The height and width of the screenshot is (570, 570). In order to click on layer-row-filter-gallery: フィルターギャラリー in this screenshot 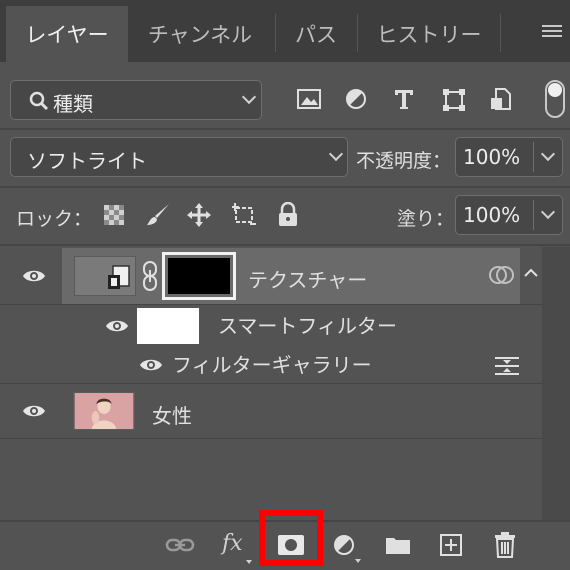, I will do `click(271, 365)`.